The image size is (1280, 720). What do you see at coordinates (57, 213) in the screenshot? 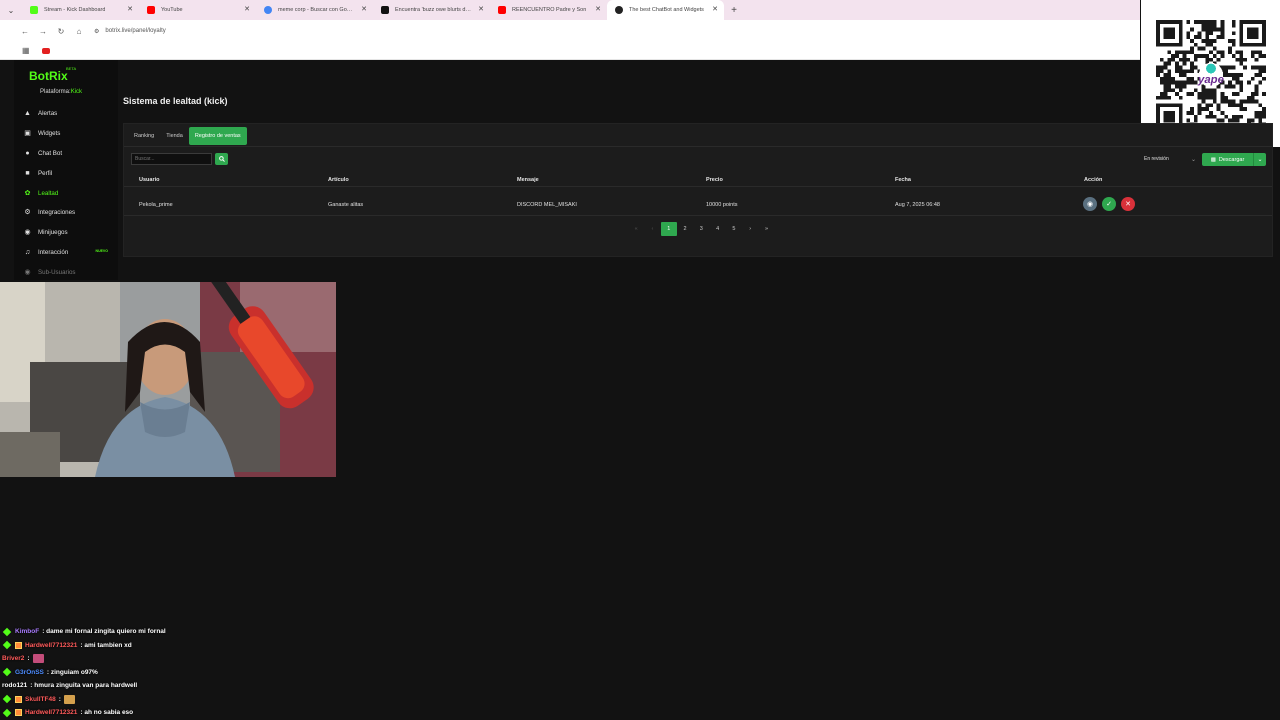
I see `sidebar-item-label: Integraciones` at bounding box center [57, 213].